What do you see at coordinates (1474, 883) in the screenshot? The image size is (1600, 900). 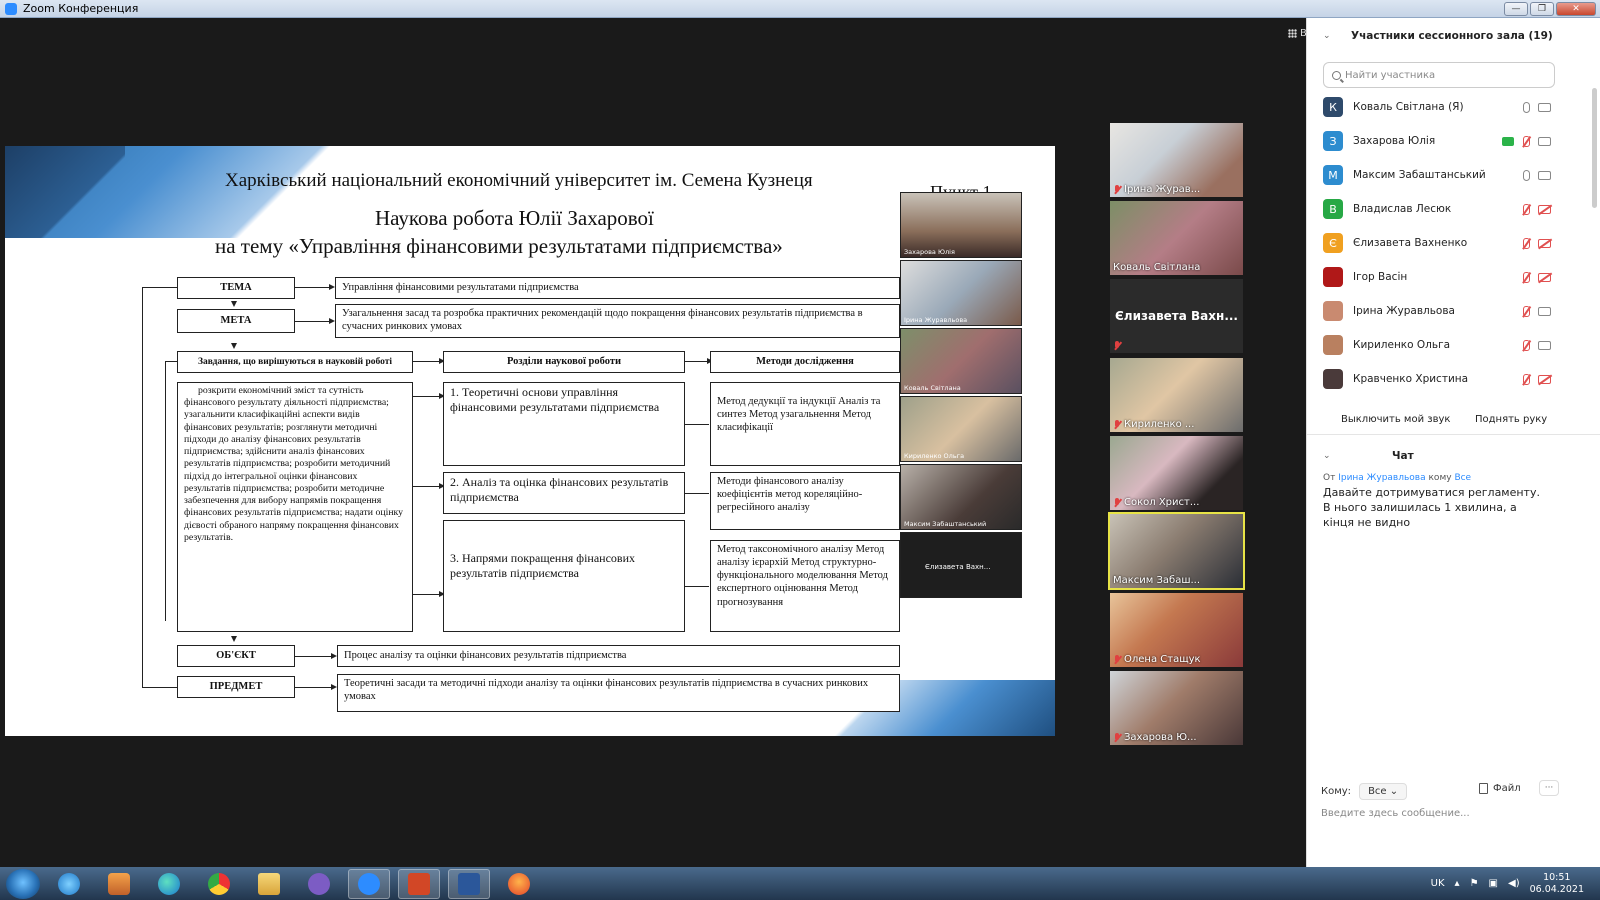 I see `flag-icon: ⚑` at bounding box center [1474, 883].